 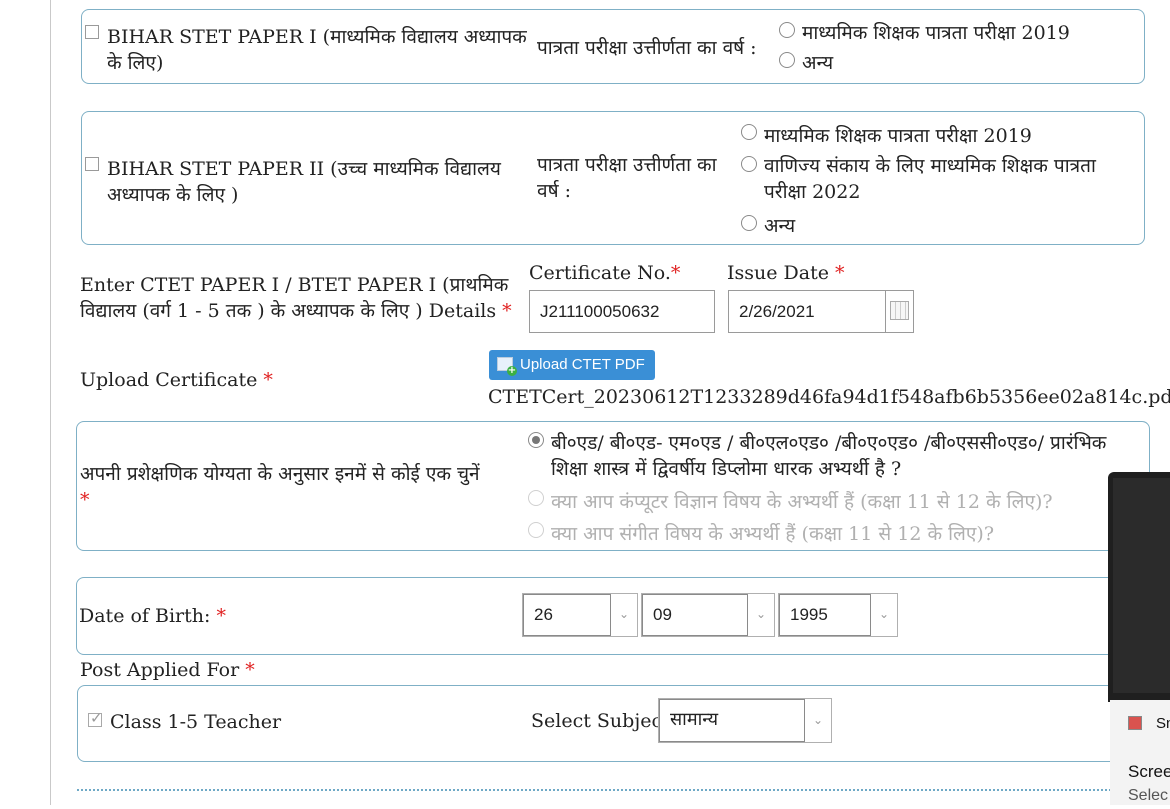 I want to click on training-required-mark: *, so click(x=85, y=500).